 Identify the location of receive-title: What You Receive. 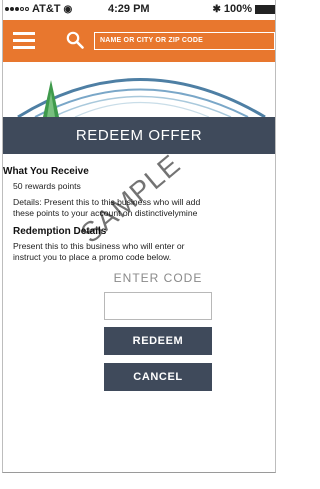
(46, 171).